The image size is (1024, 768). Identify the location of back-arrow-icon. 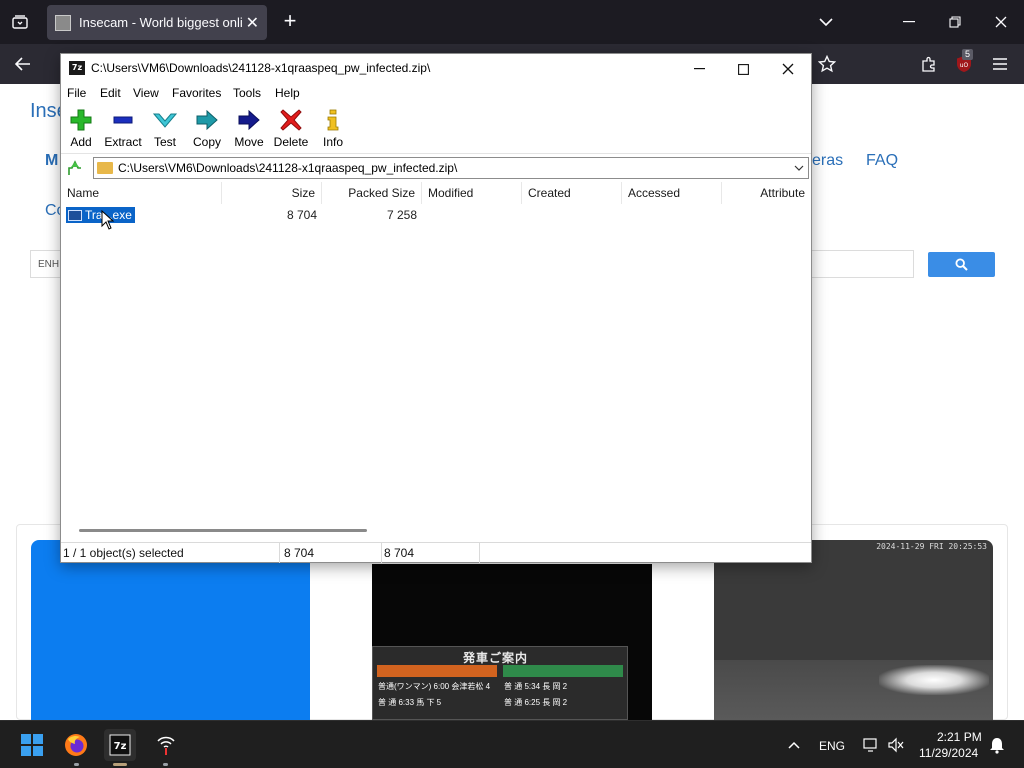
(23, 64).